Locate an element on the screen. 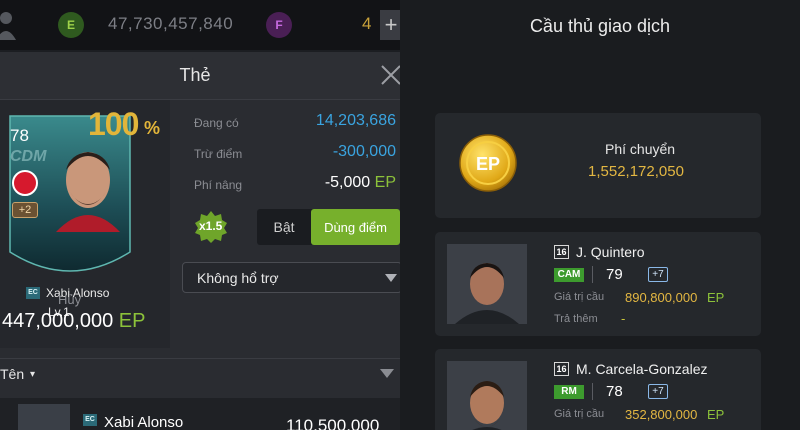 This screenshot has height=430, width=800. support-dropdown: Không hổ trợ is located at coordinates (291, 277).